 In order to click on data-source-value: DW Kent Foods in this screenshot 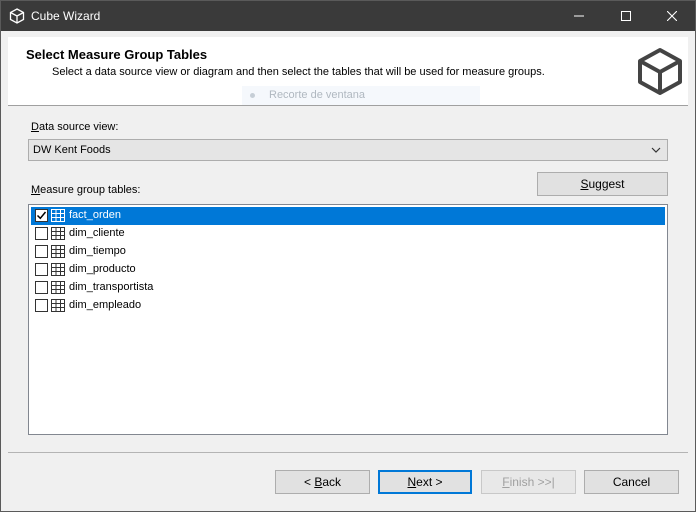, I will do `click(72, 150)`.